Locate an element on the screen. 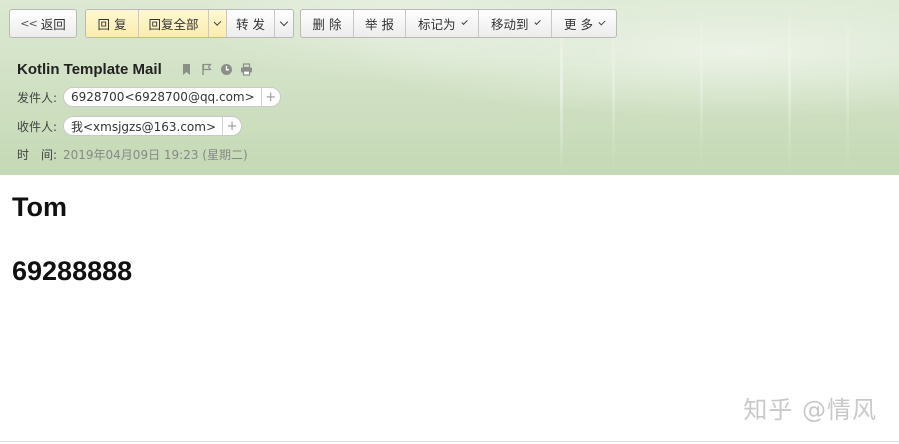 The width and height of the screenshot is (899, 444). reply-label: 回 复 is located at coordinates (112, 24).